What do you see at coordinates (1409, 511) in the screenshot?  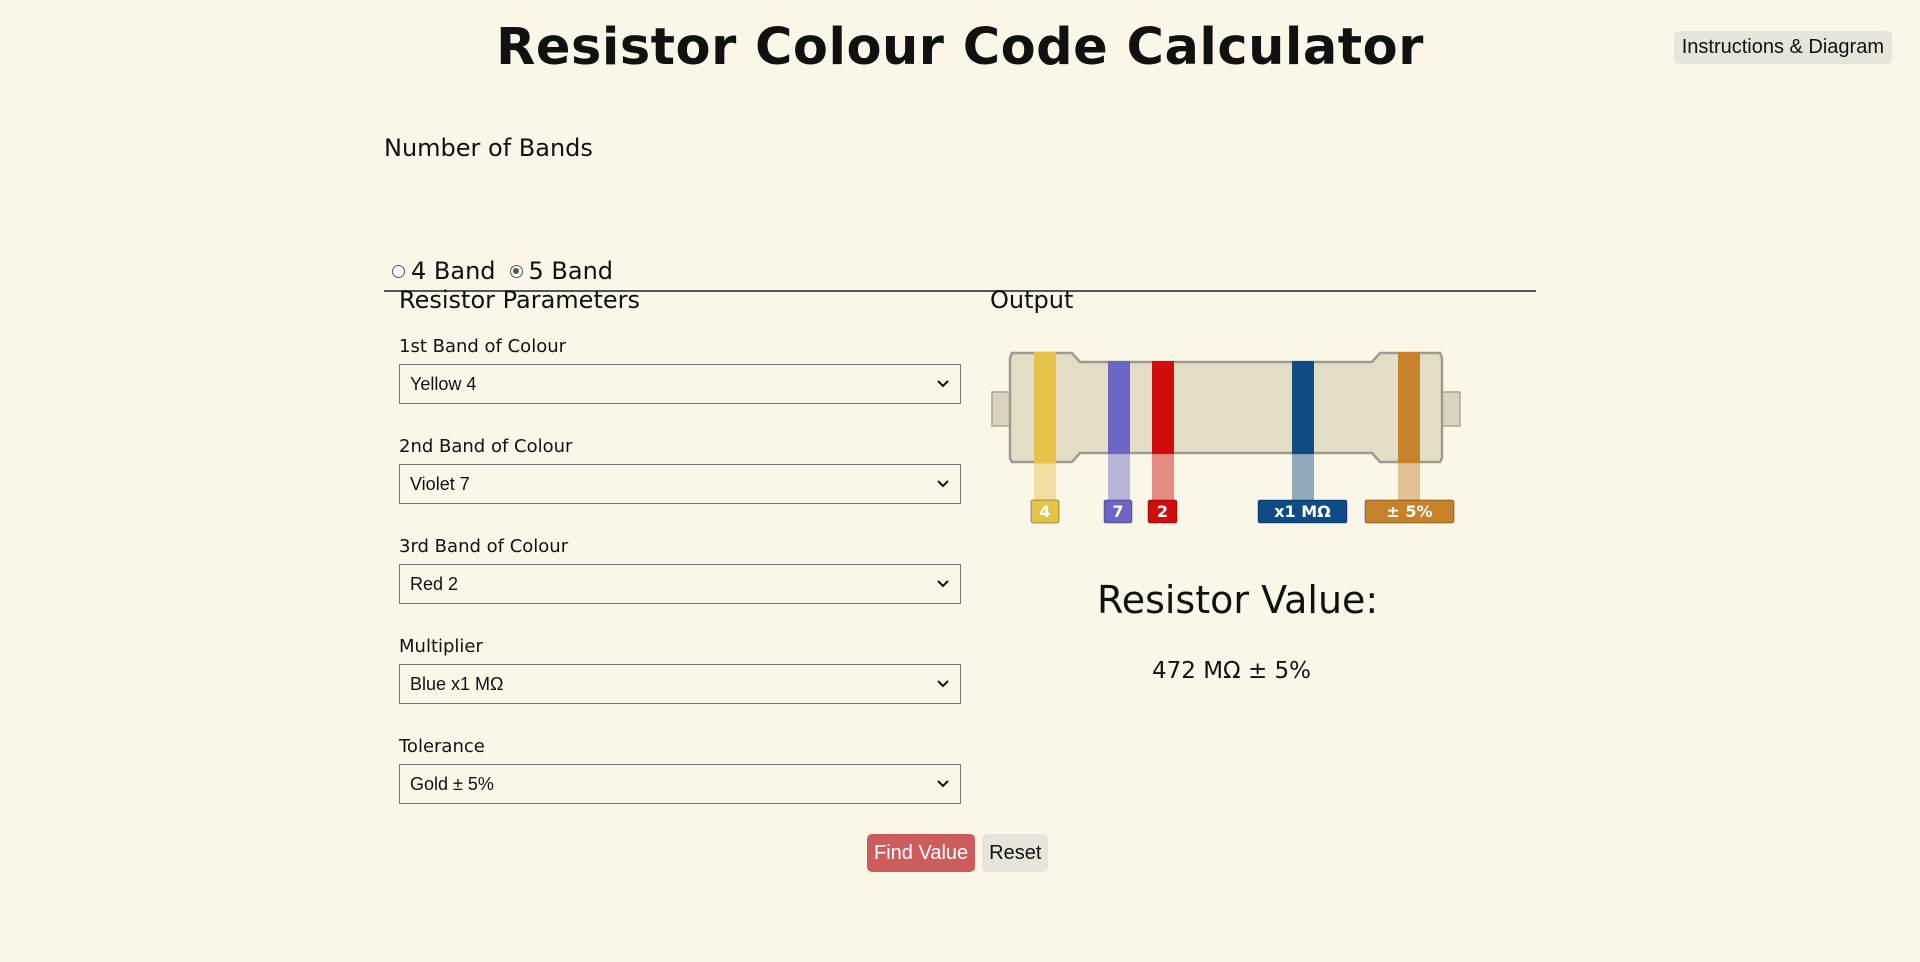 I see `band-label-5: ± 5%` at bounding box center [1409, 511].